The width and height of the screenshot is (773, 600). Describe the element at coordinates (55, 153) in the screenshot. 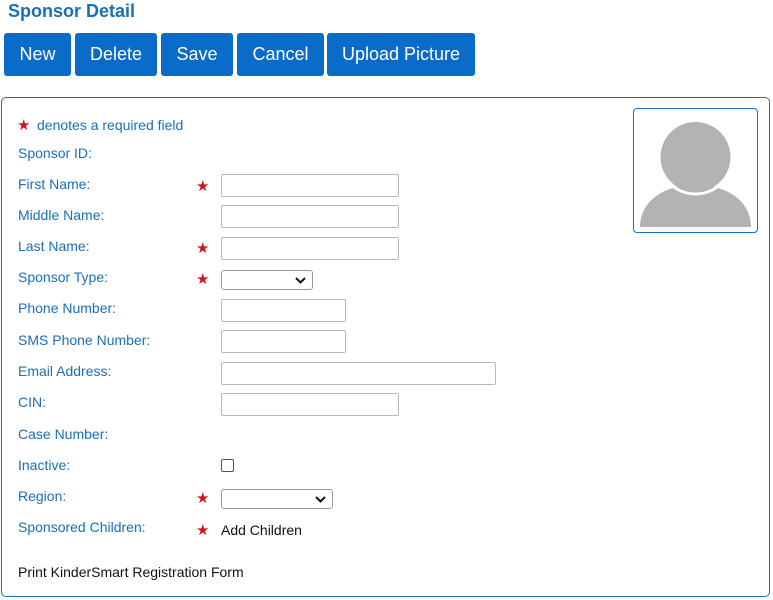

I see `sponsor-id-label: Sponsor ID:` at that location.